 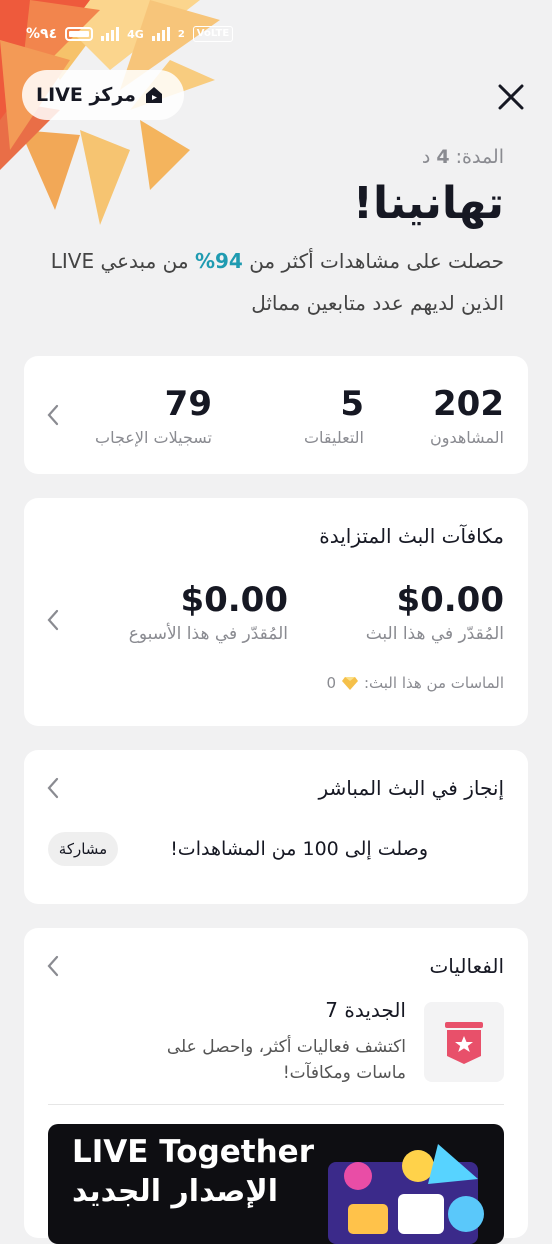 What do you see at coordinates (79, 34) in the screenshot?
I see `battery-icon` at bounding box center [79, 34].